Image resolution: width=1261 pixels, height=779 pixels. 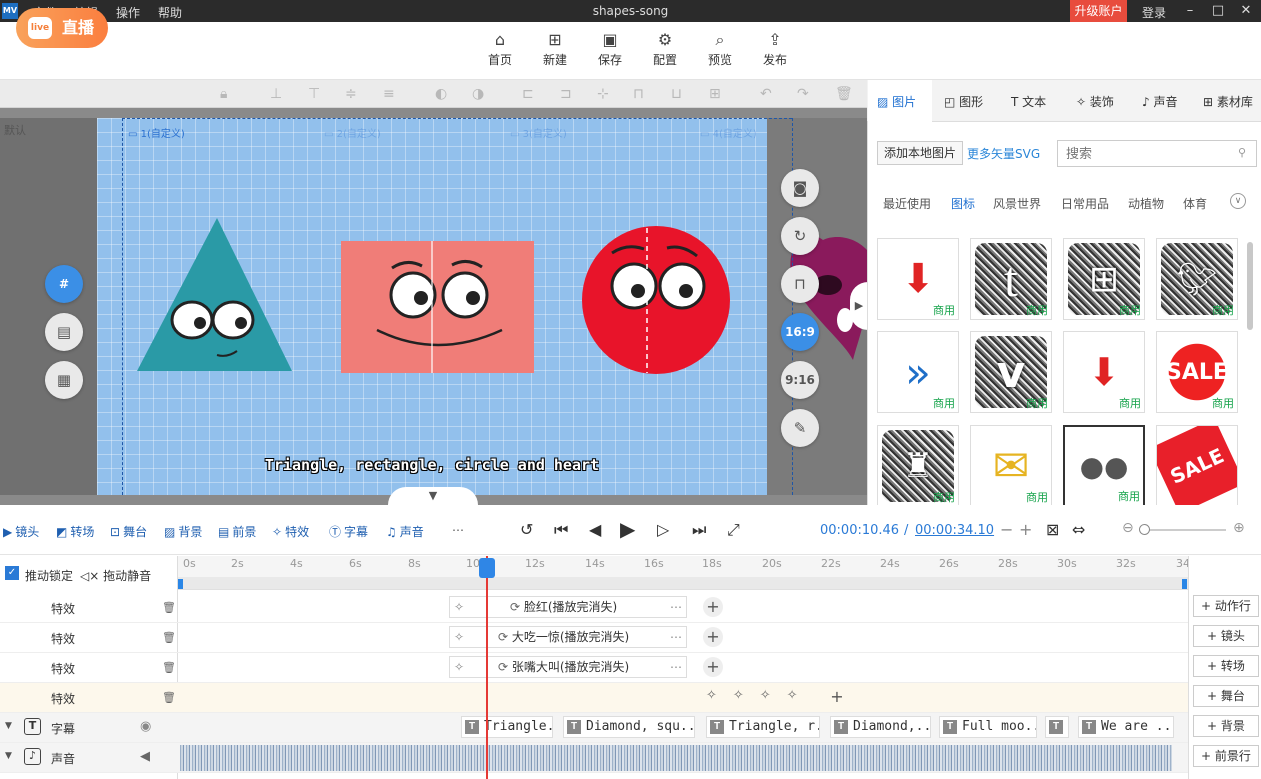 I want to click on range-end-handle, so click(x=1184, y=584).